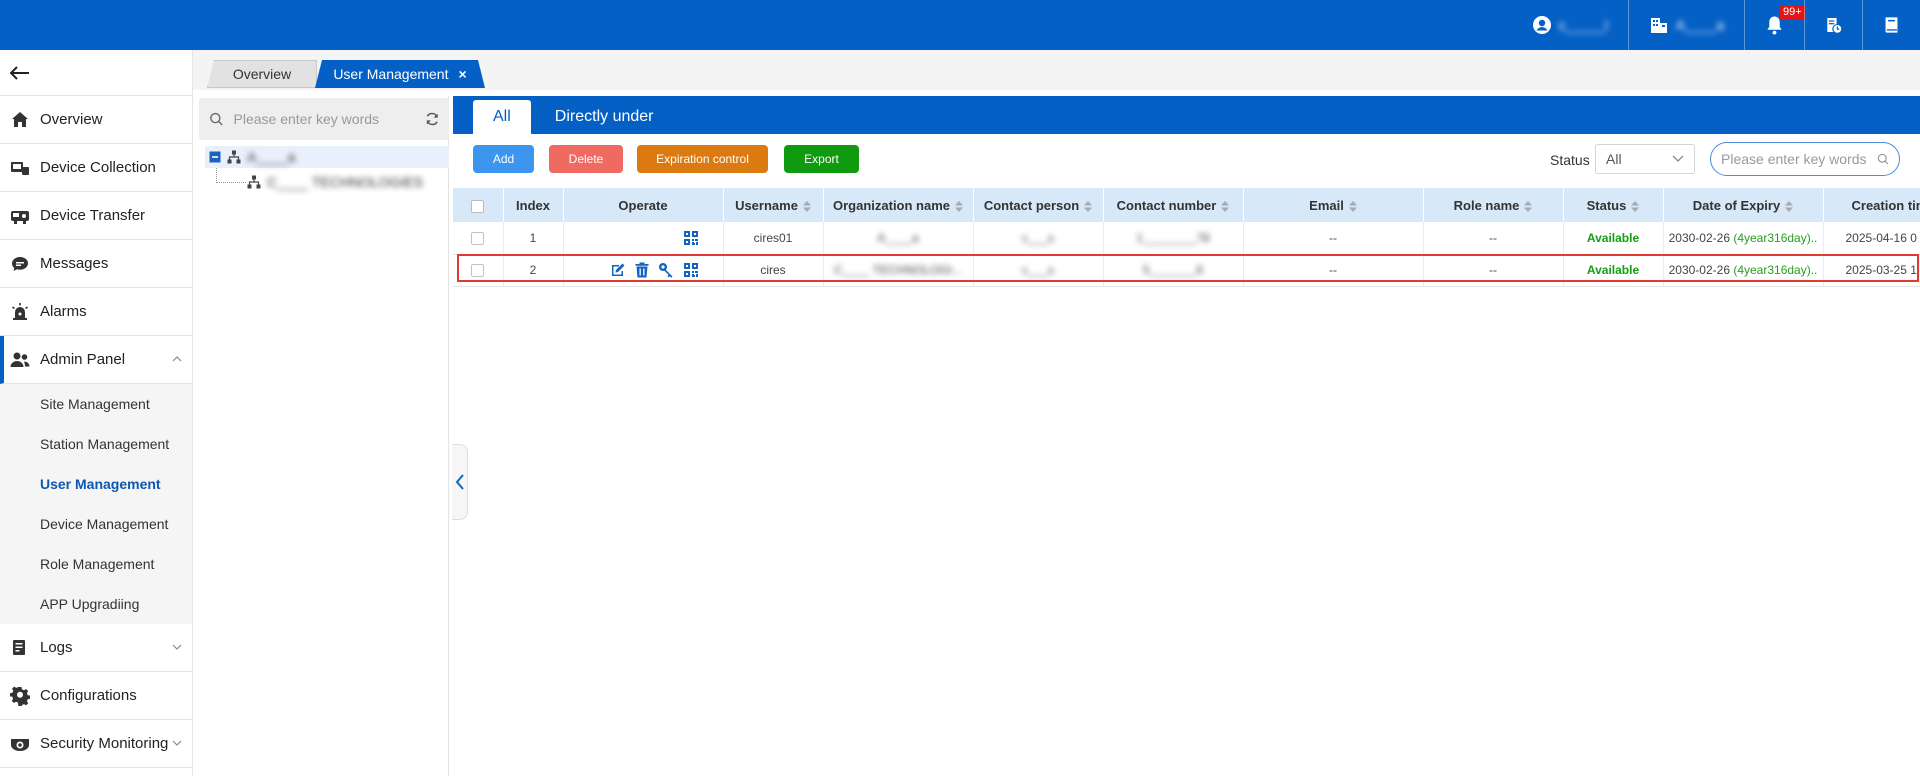 Image resolution: width=1920 pixels, height=776 pixels. What do you see at coordinates (20, 120) in the screenshot?
I see `home-icon` at bounding box center [20, 120].